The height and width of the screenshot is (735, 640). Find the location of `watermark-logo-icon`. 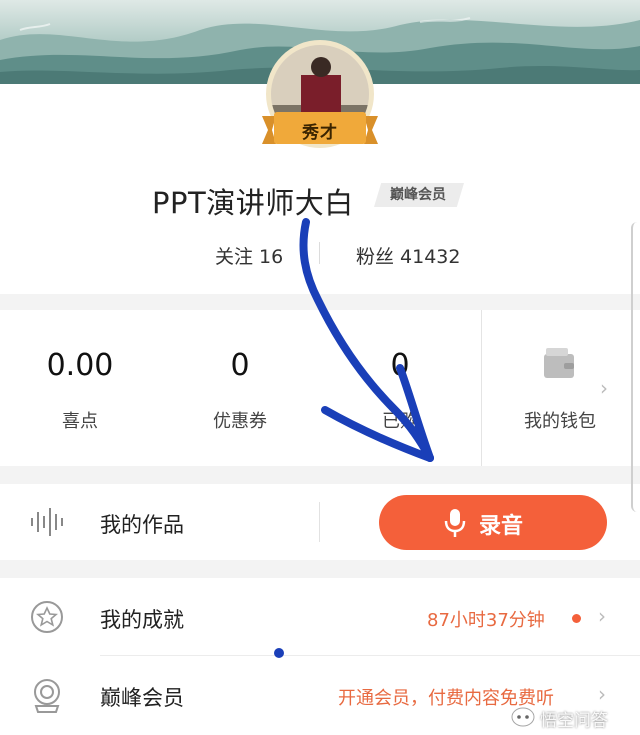

watermark-logo-icon is located at coordinates (523, 717).